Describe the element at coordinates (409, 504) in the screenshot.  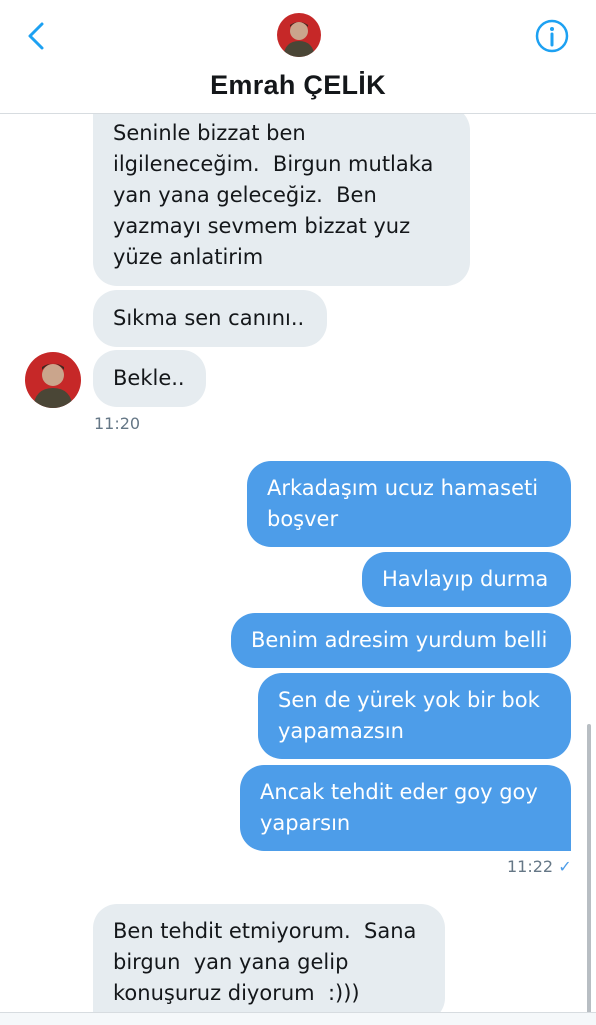
I see `sent-message: Arkadaşım ucuz hamaseti boşver` at that location.